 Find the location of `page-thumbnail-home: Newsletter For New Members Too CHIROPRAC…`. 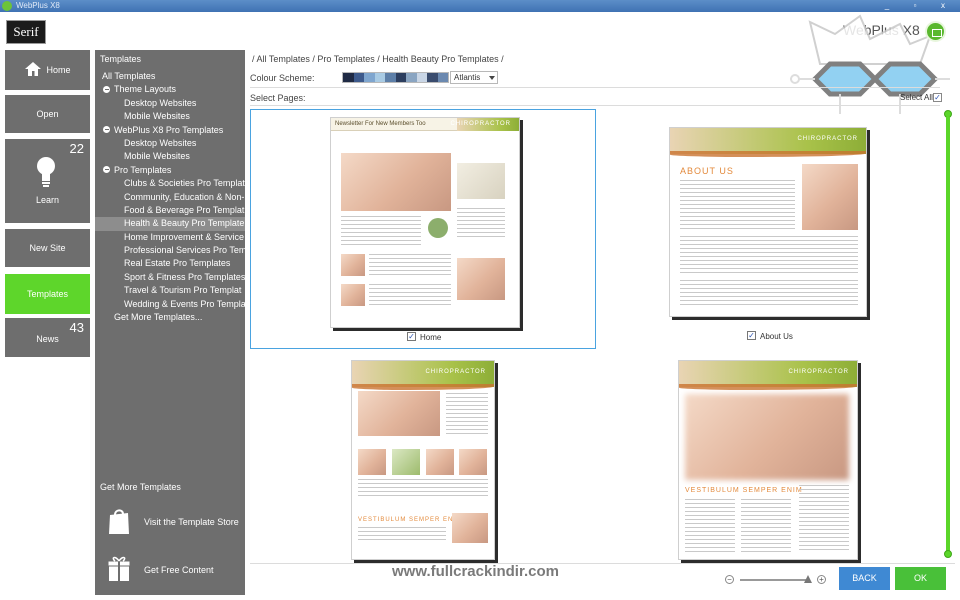

page-thumbnail-home: Newsletter For New Members Too CHIROPRAC… is located at coordinates (423, 229).